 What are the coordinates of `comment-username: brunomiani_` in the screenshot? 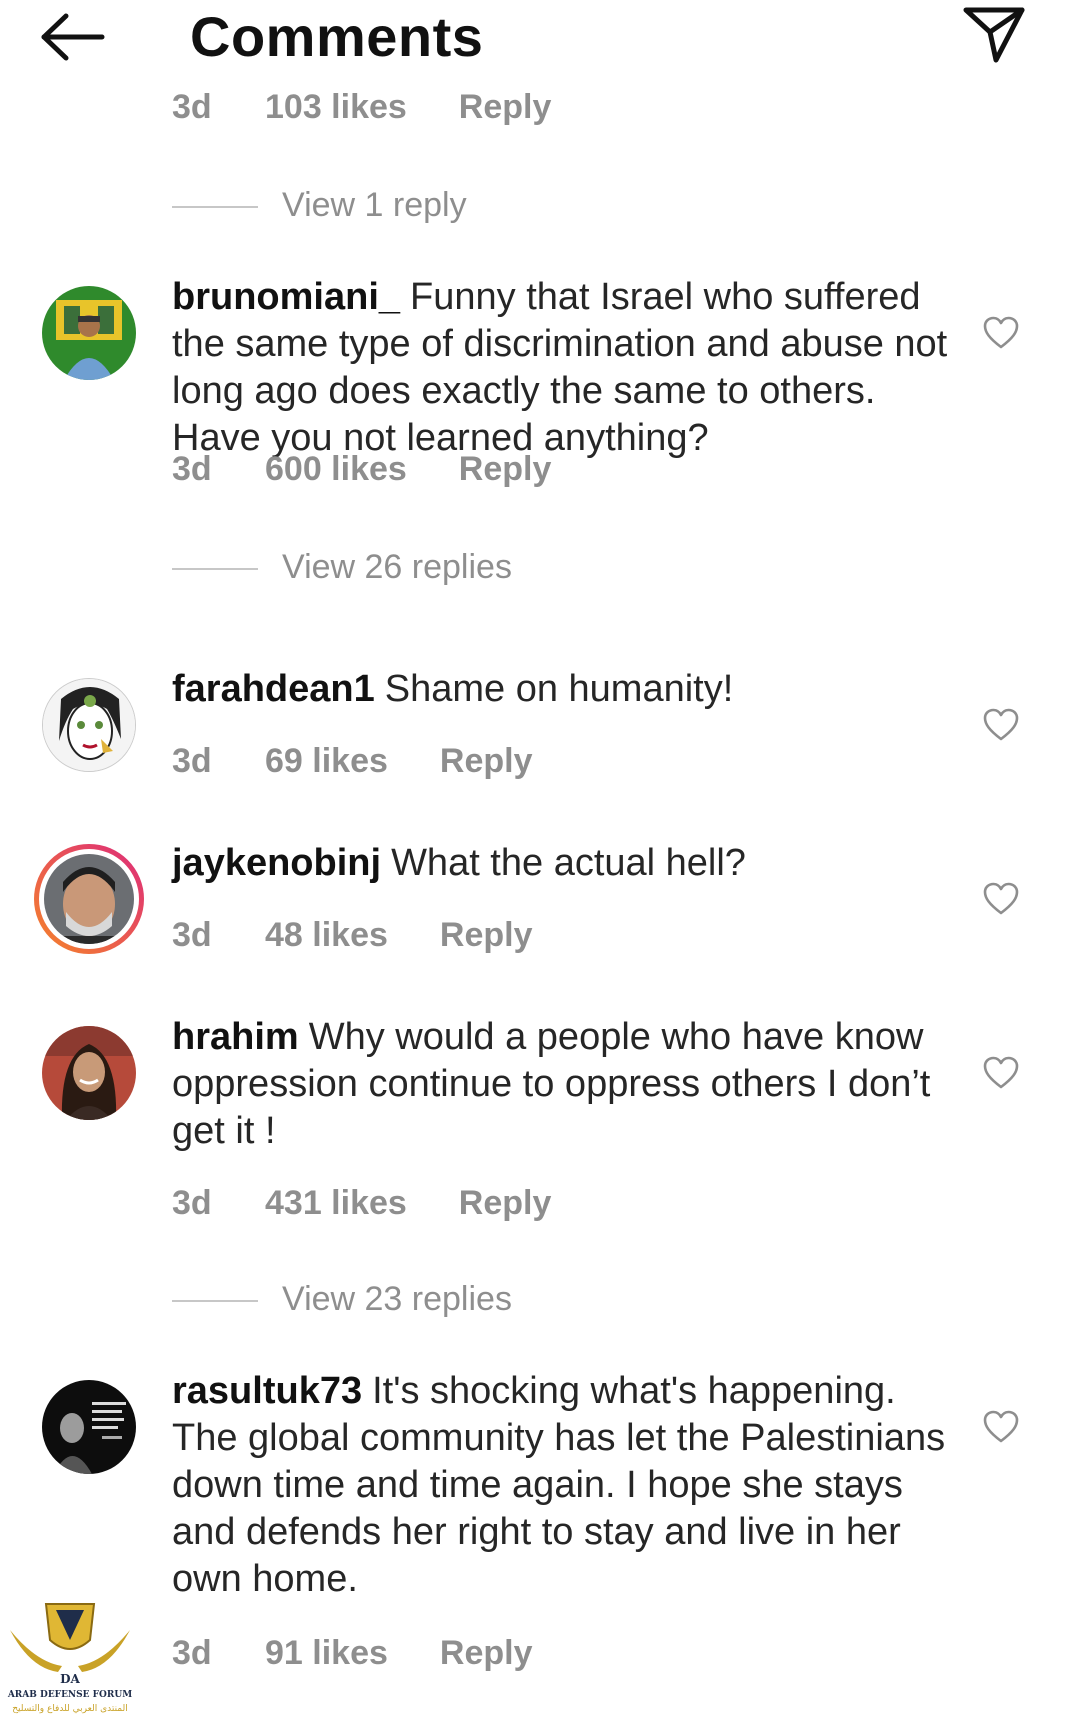 It's located at (286, 297).